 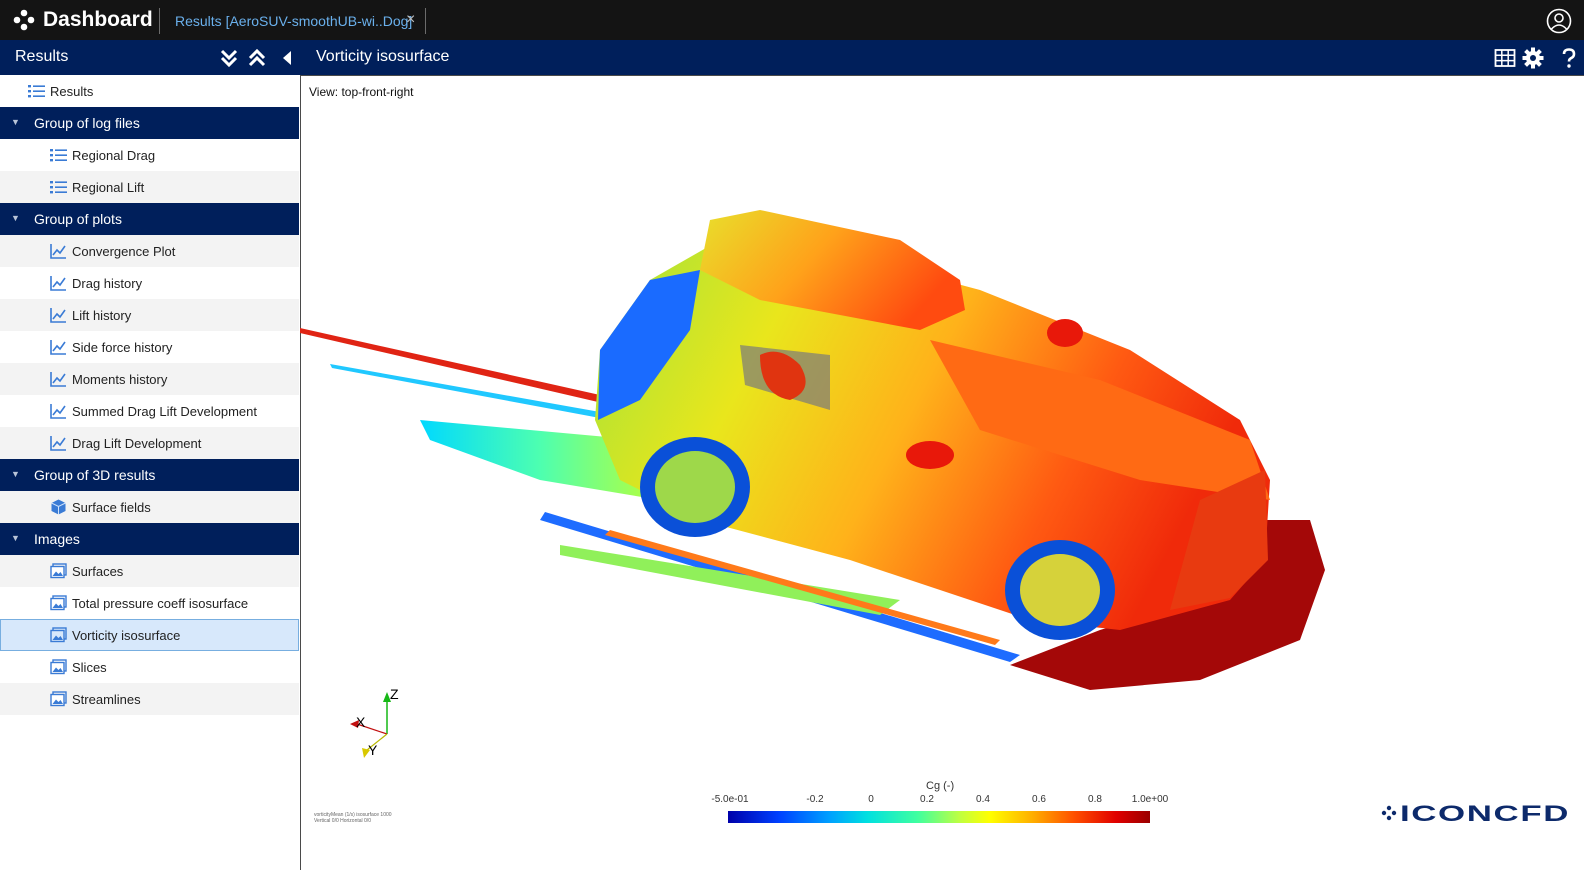 What do you see at coordinates (288, 58) in the screenshot?
I see `caret-left-icon` at bounding box center [288, 58].